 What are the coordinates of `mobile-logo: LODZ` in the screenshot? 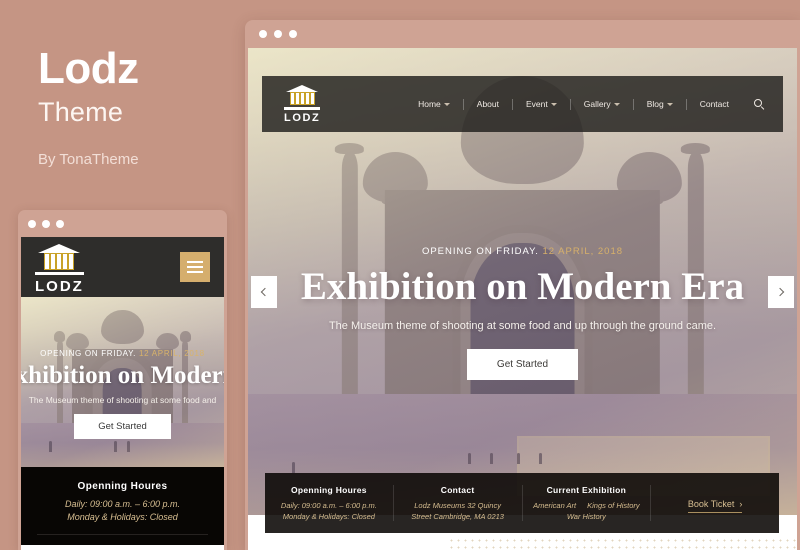 It's located at (59, 269).